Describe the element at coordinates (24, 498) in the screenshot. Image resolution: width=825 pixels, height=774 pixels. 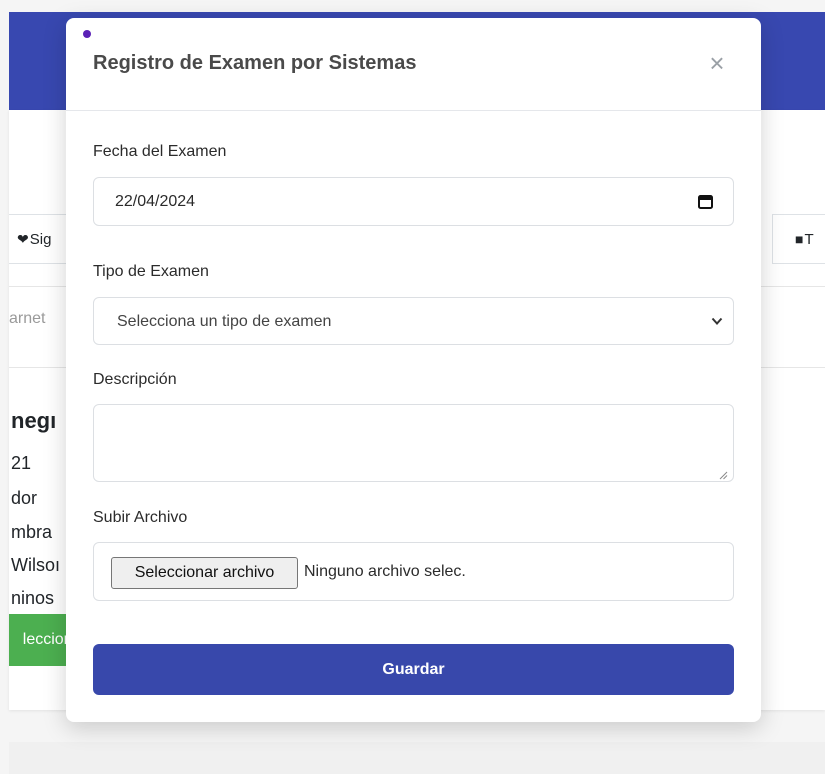
I see `patient-info-line: dor` at that location.